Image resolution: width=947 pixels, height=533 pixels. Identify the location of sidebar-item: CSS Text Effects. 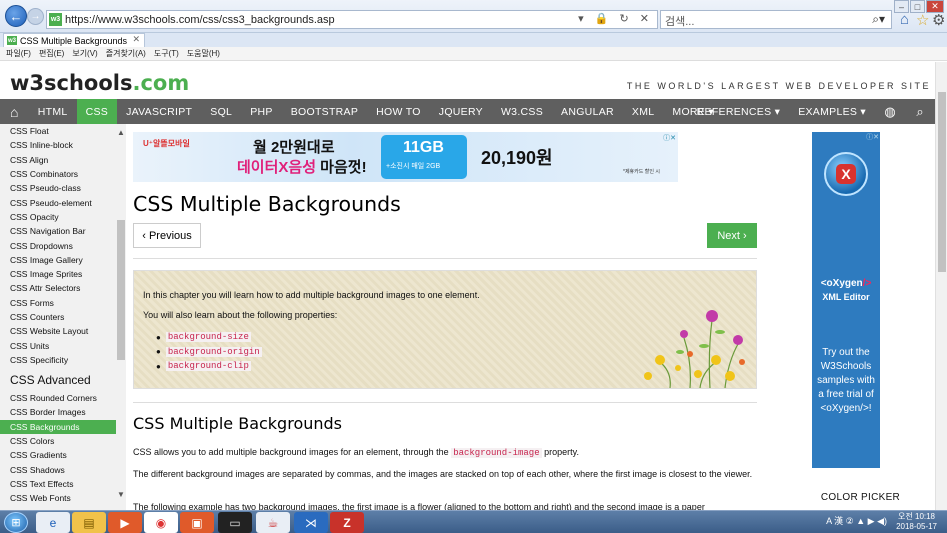
(58, 484).